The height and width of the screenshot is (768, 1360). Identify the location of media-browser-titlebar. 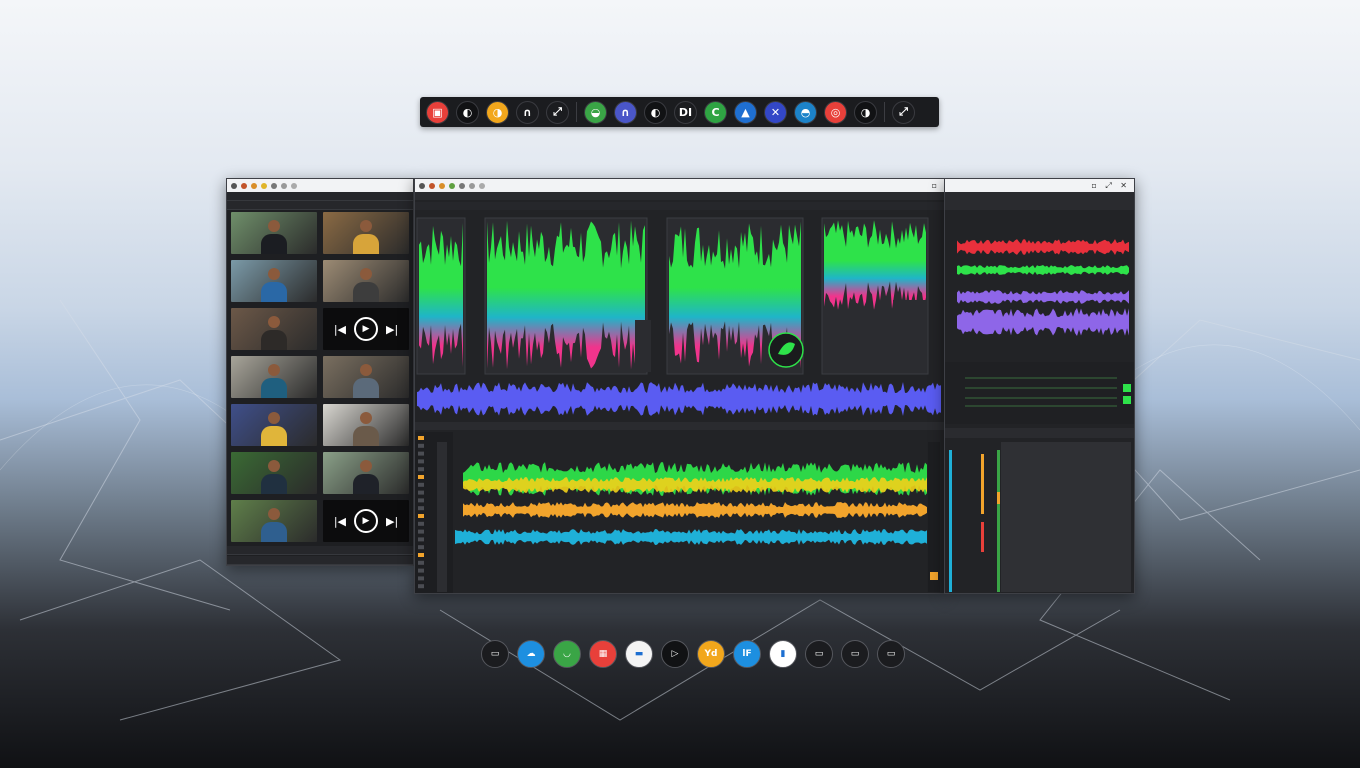
(320, 185).